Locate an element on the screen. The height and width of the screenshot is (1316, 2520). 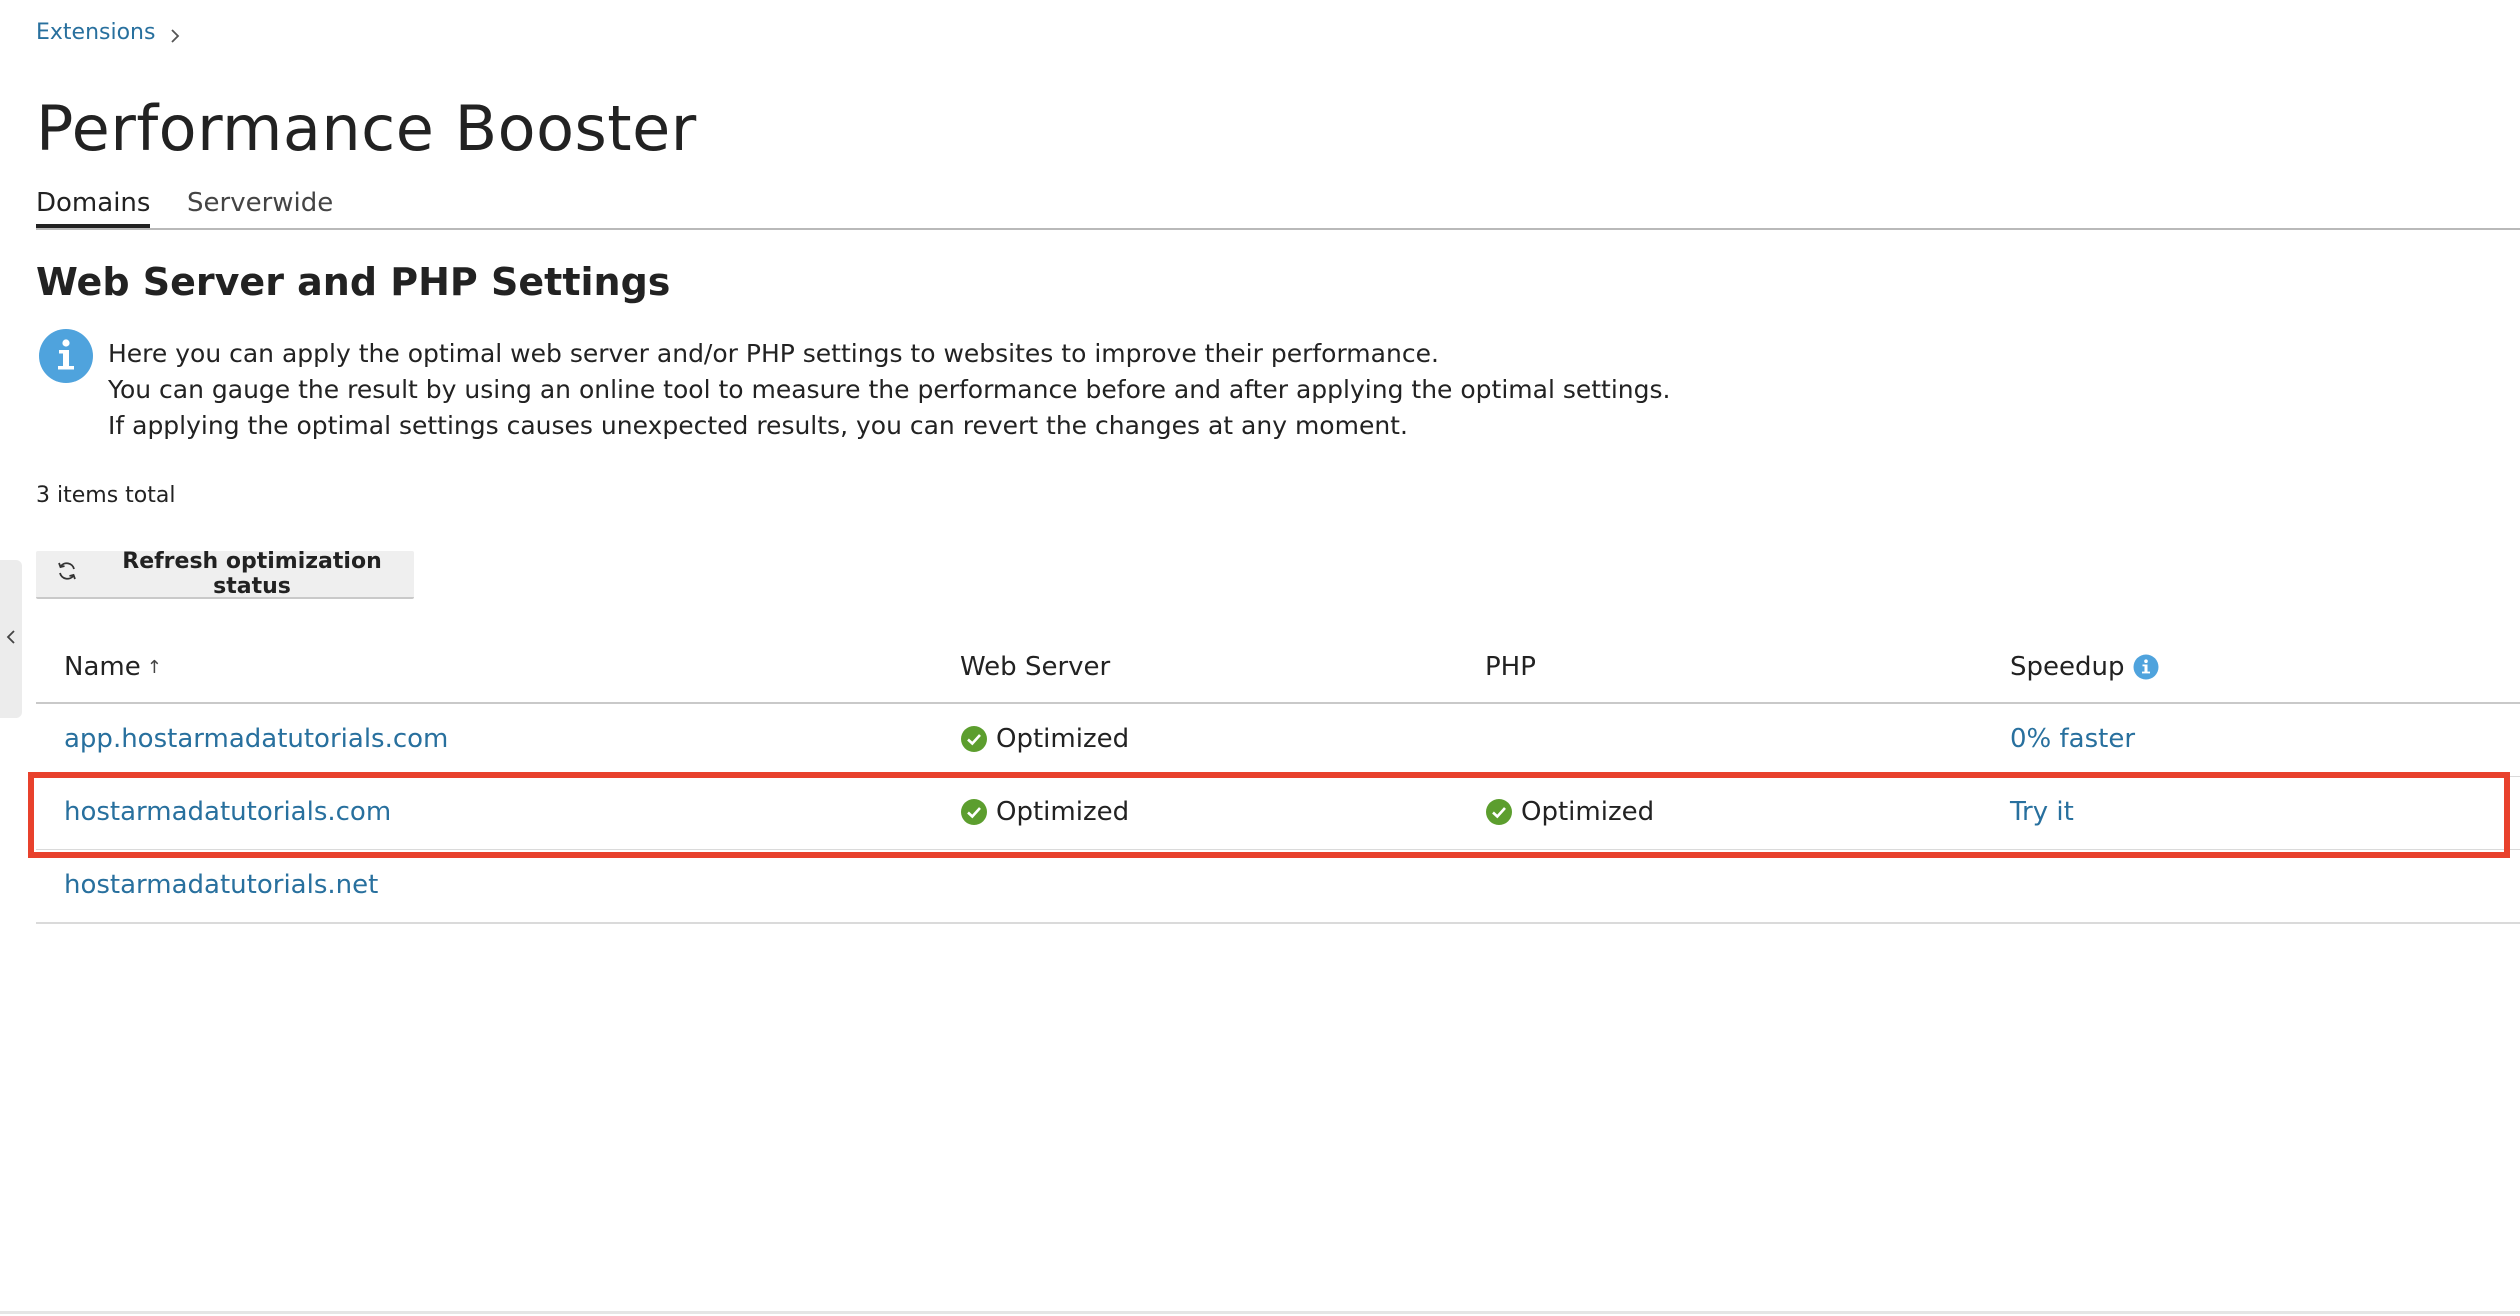
column-header-name: Name ↑ is located at coordinates (113, 667).